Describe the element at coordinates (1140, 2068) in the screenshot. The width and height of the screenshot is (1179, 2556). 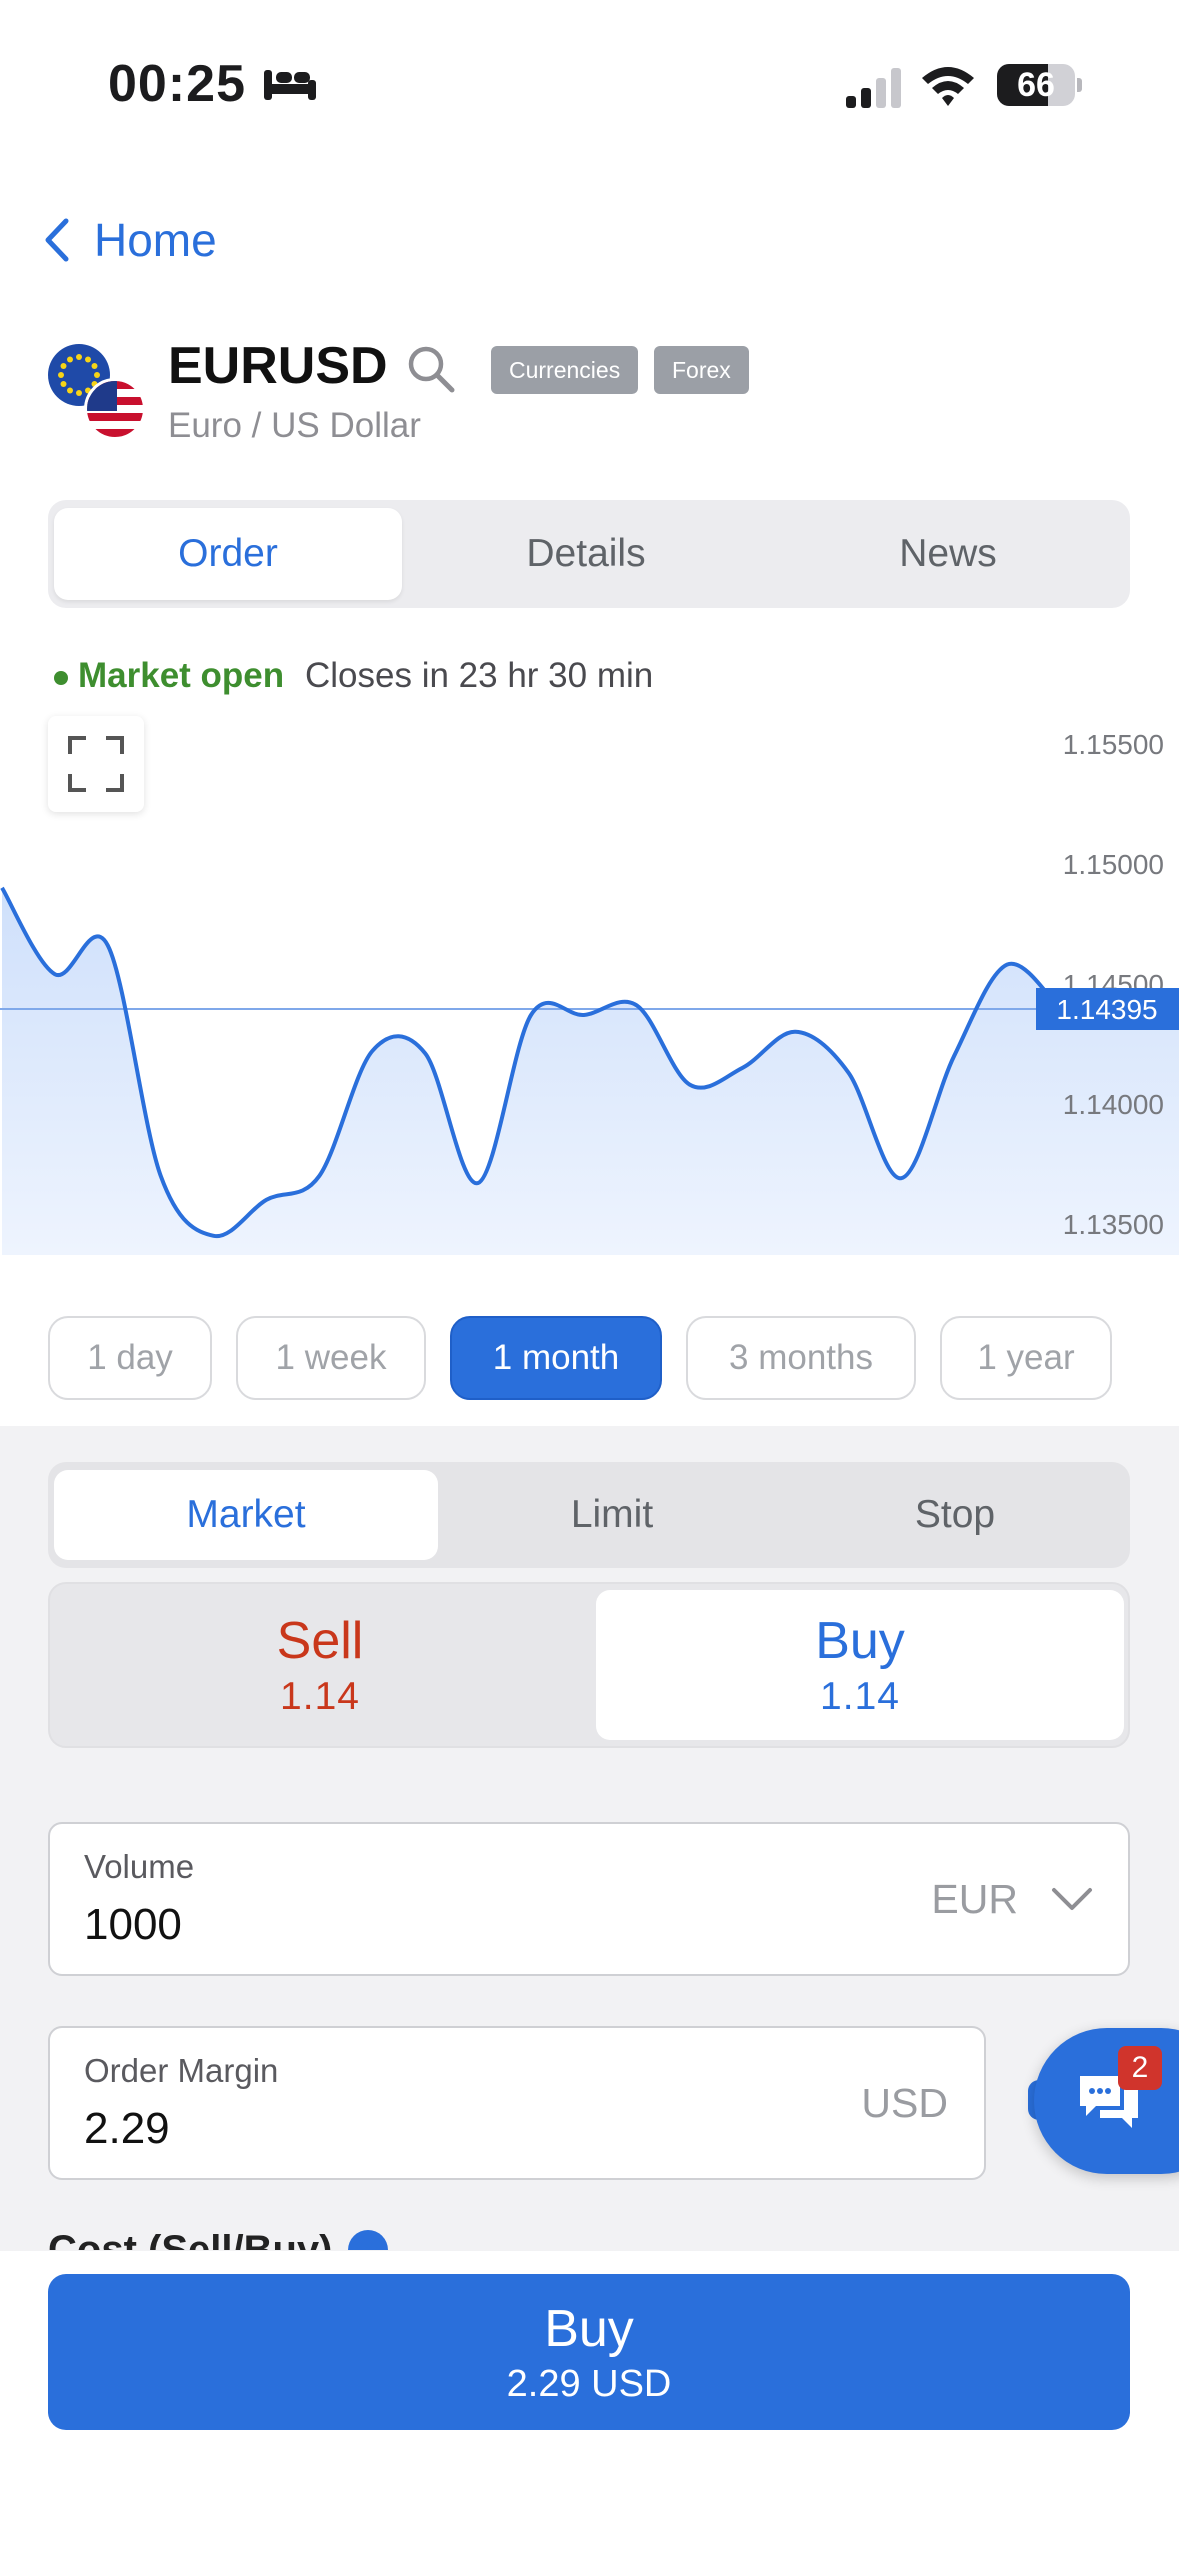
I see `chat-unread-badge: 2` at that location.